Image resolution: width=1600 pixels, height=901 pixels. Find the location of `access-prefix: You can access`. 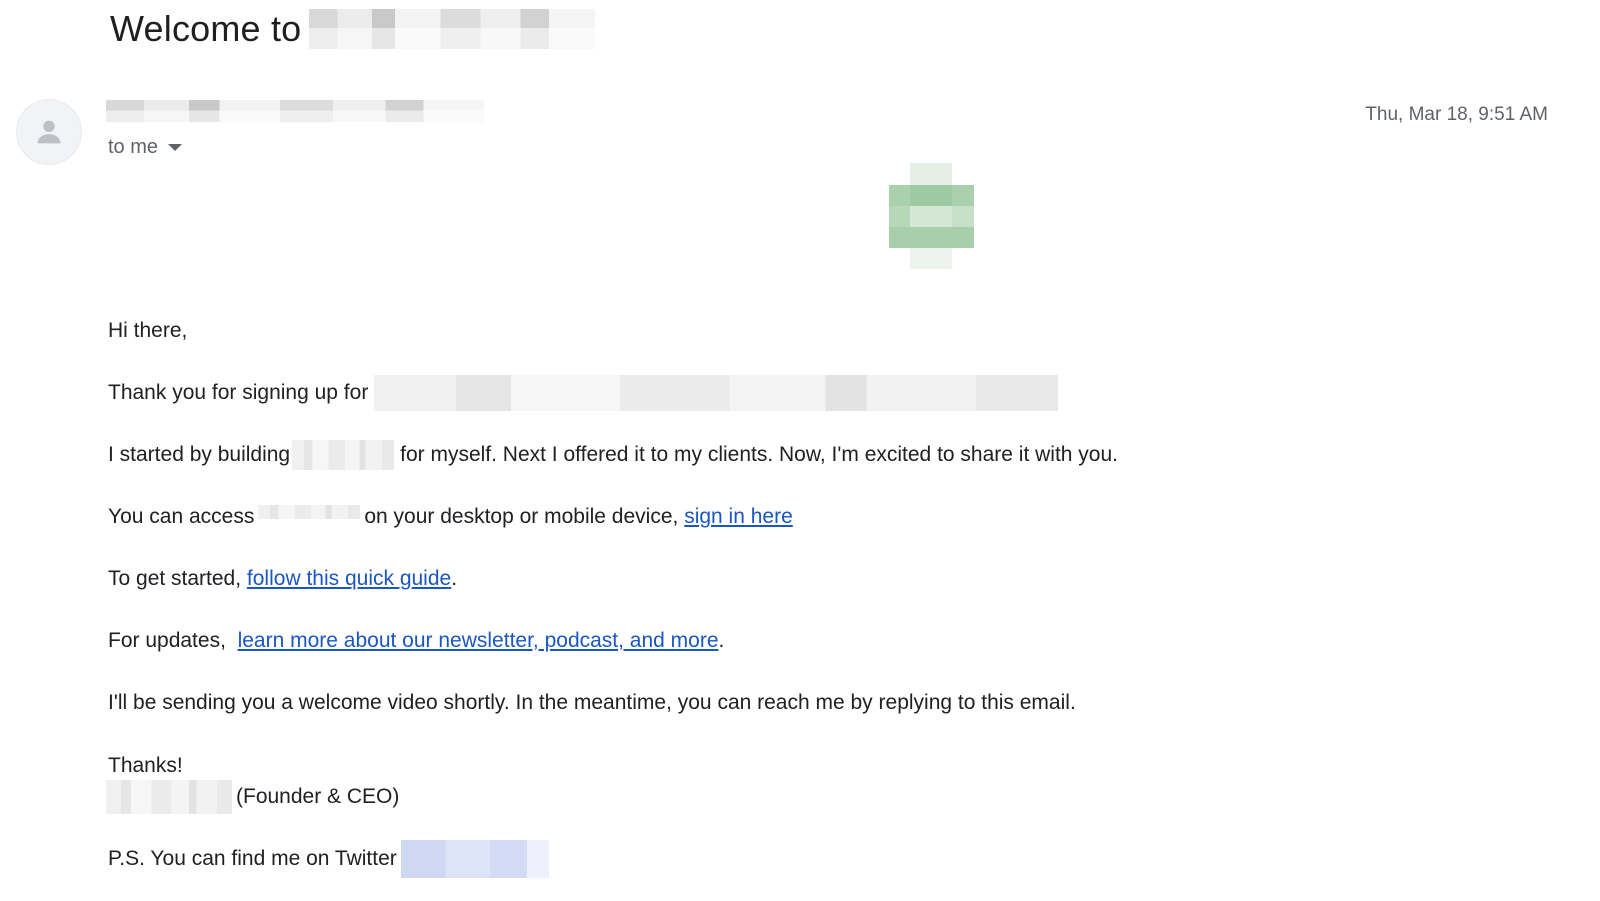

access-prefix: You can access is located at coordinates (181, 516).